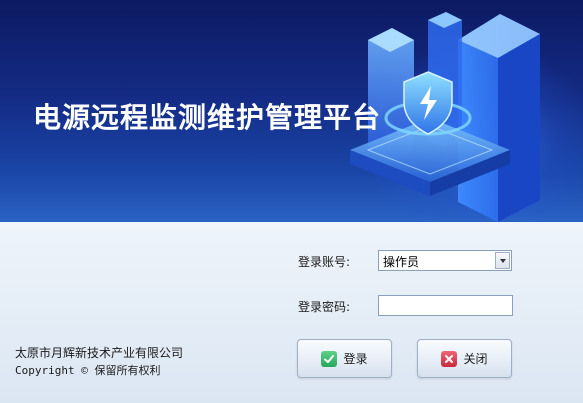  Describe the element at coordinates (355, 359) in the screenshot. I see `login-button-label: 登录` at that location.